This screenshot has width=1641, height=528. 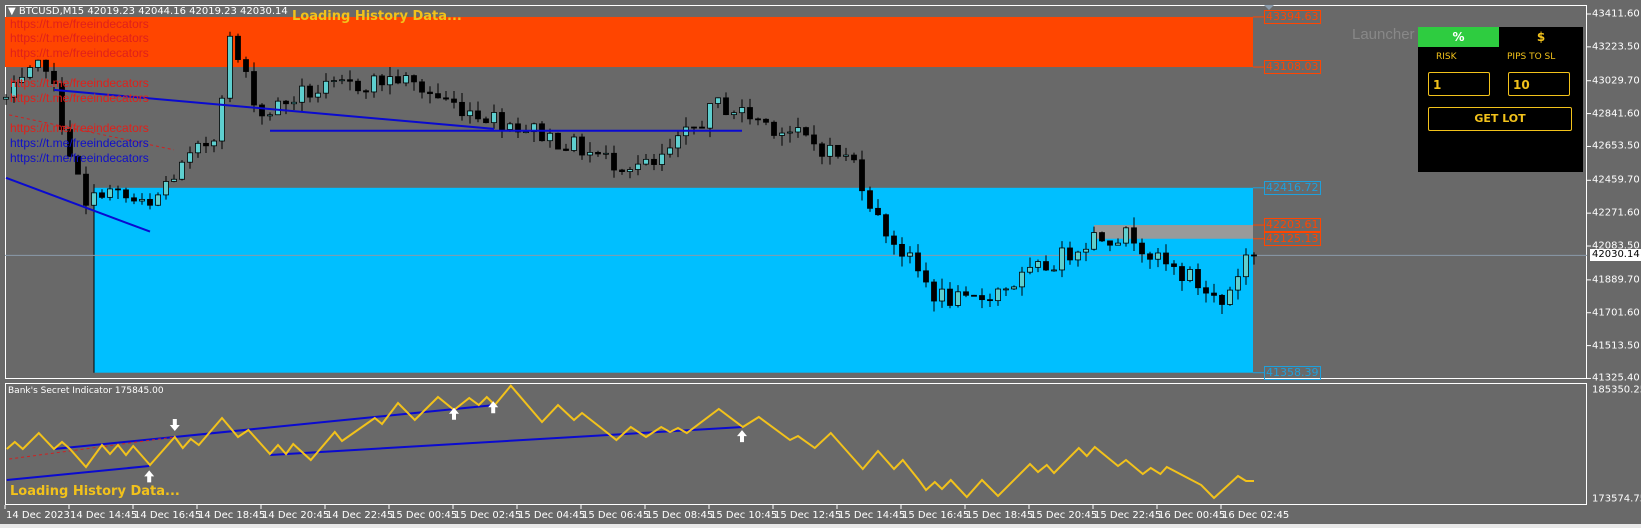 What do you see at coordinates (296, 515) in the screenshot?
I see `time-axis-label: 14 Dec 20:45` at bounding box center [296, 515].